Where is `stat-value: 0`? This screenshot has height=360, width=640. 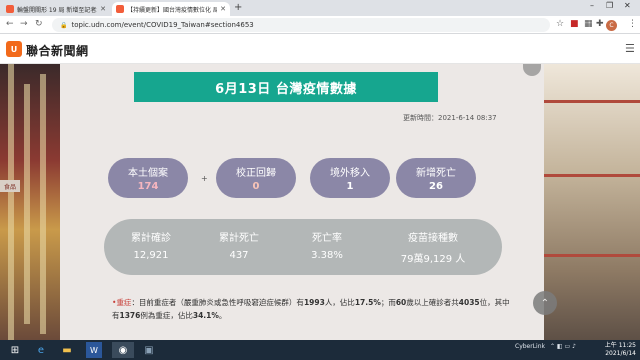
stat-value: 0 is located at coordinates (256, 186).